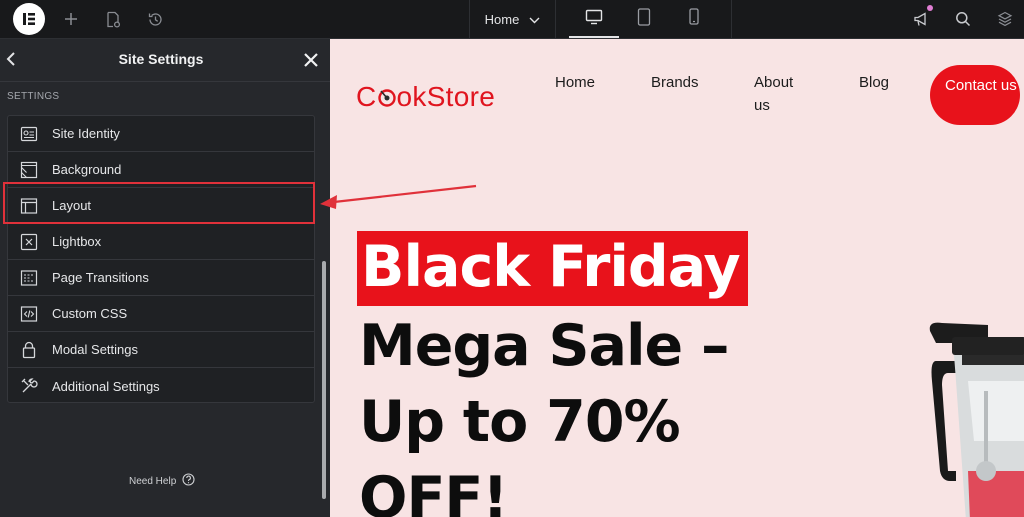  What do you see at coordinates (575, 82) in the screenshot?
I see `nav-home: Home` at bounding box center [575, 82].